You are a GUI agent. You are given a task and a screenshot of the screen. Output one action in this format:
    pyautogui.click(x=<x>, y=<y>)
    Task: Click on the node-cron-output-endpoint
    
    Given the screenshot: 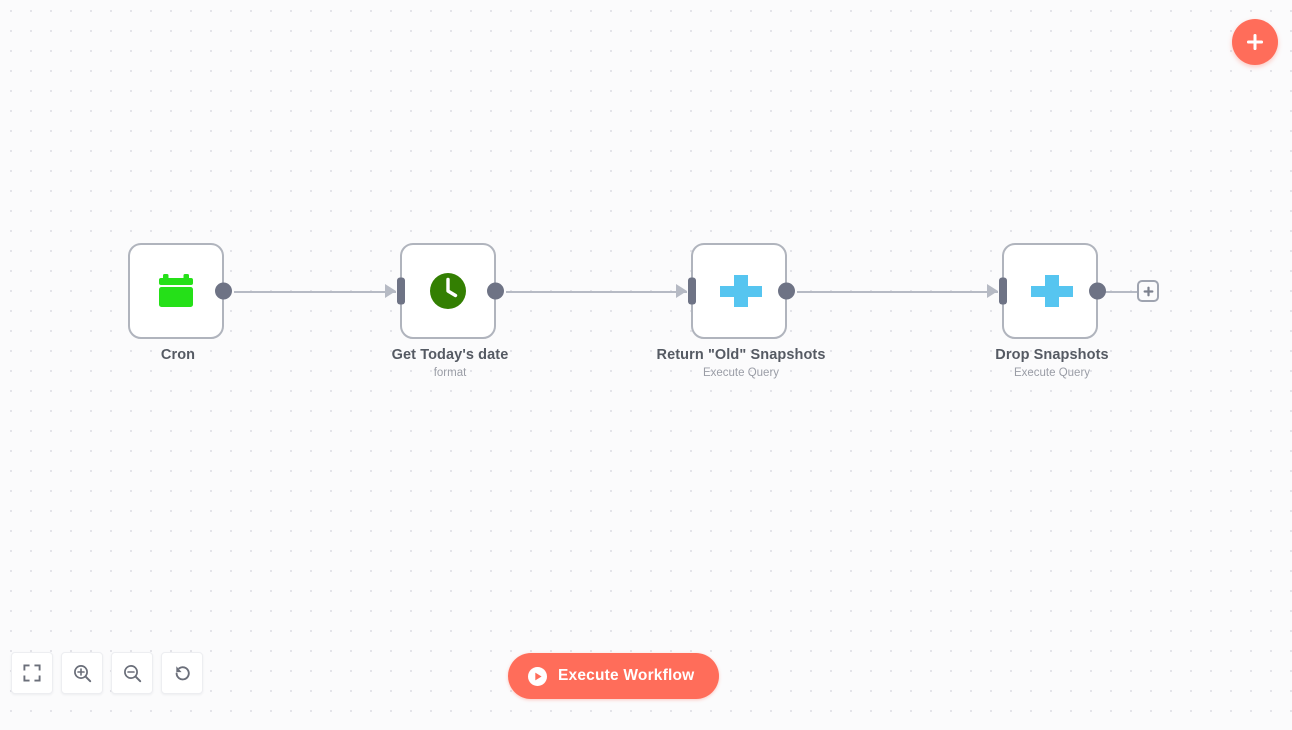 What is the action you would take?
    pyautogui.click(x=223, y=291)
    